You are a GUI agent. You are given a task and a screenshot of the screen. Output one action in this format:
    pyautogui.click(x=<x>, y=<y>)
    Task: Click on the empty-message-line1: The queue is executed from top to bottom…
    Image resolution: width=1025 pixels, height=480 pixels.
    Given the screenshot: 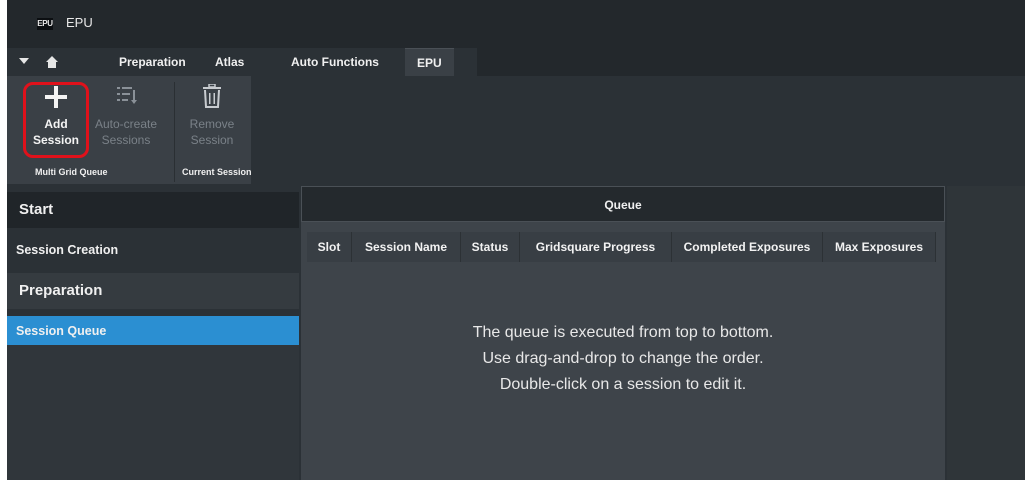 What is the action you would take?
    pyautogui.click(x=623, y=332)
    